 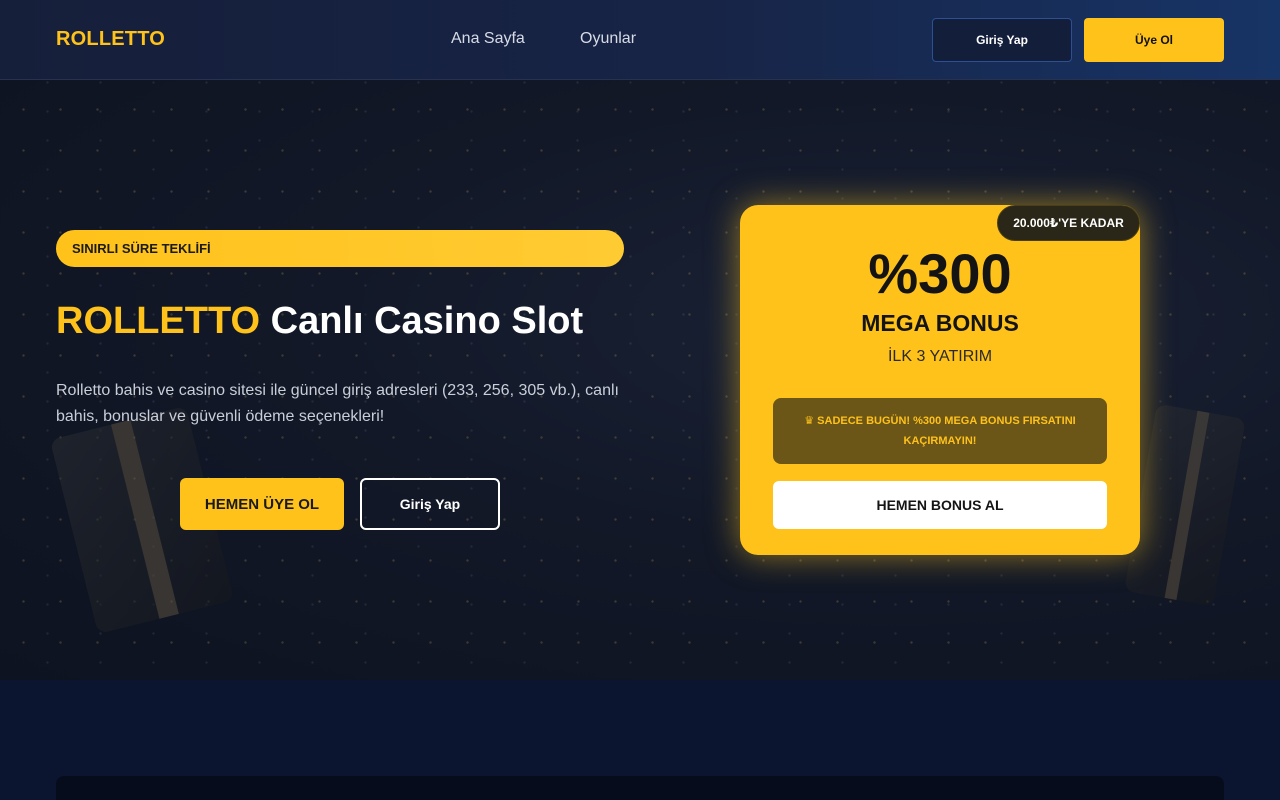 I want to click on header-register-button: Üye Ol, so click(x=1154, y=40).